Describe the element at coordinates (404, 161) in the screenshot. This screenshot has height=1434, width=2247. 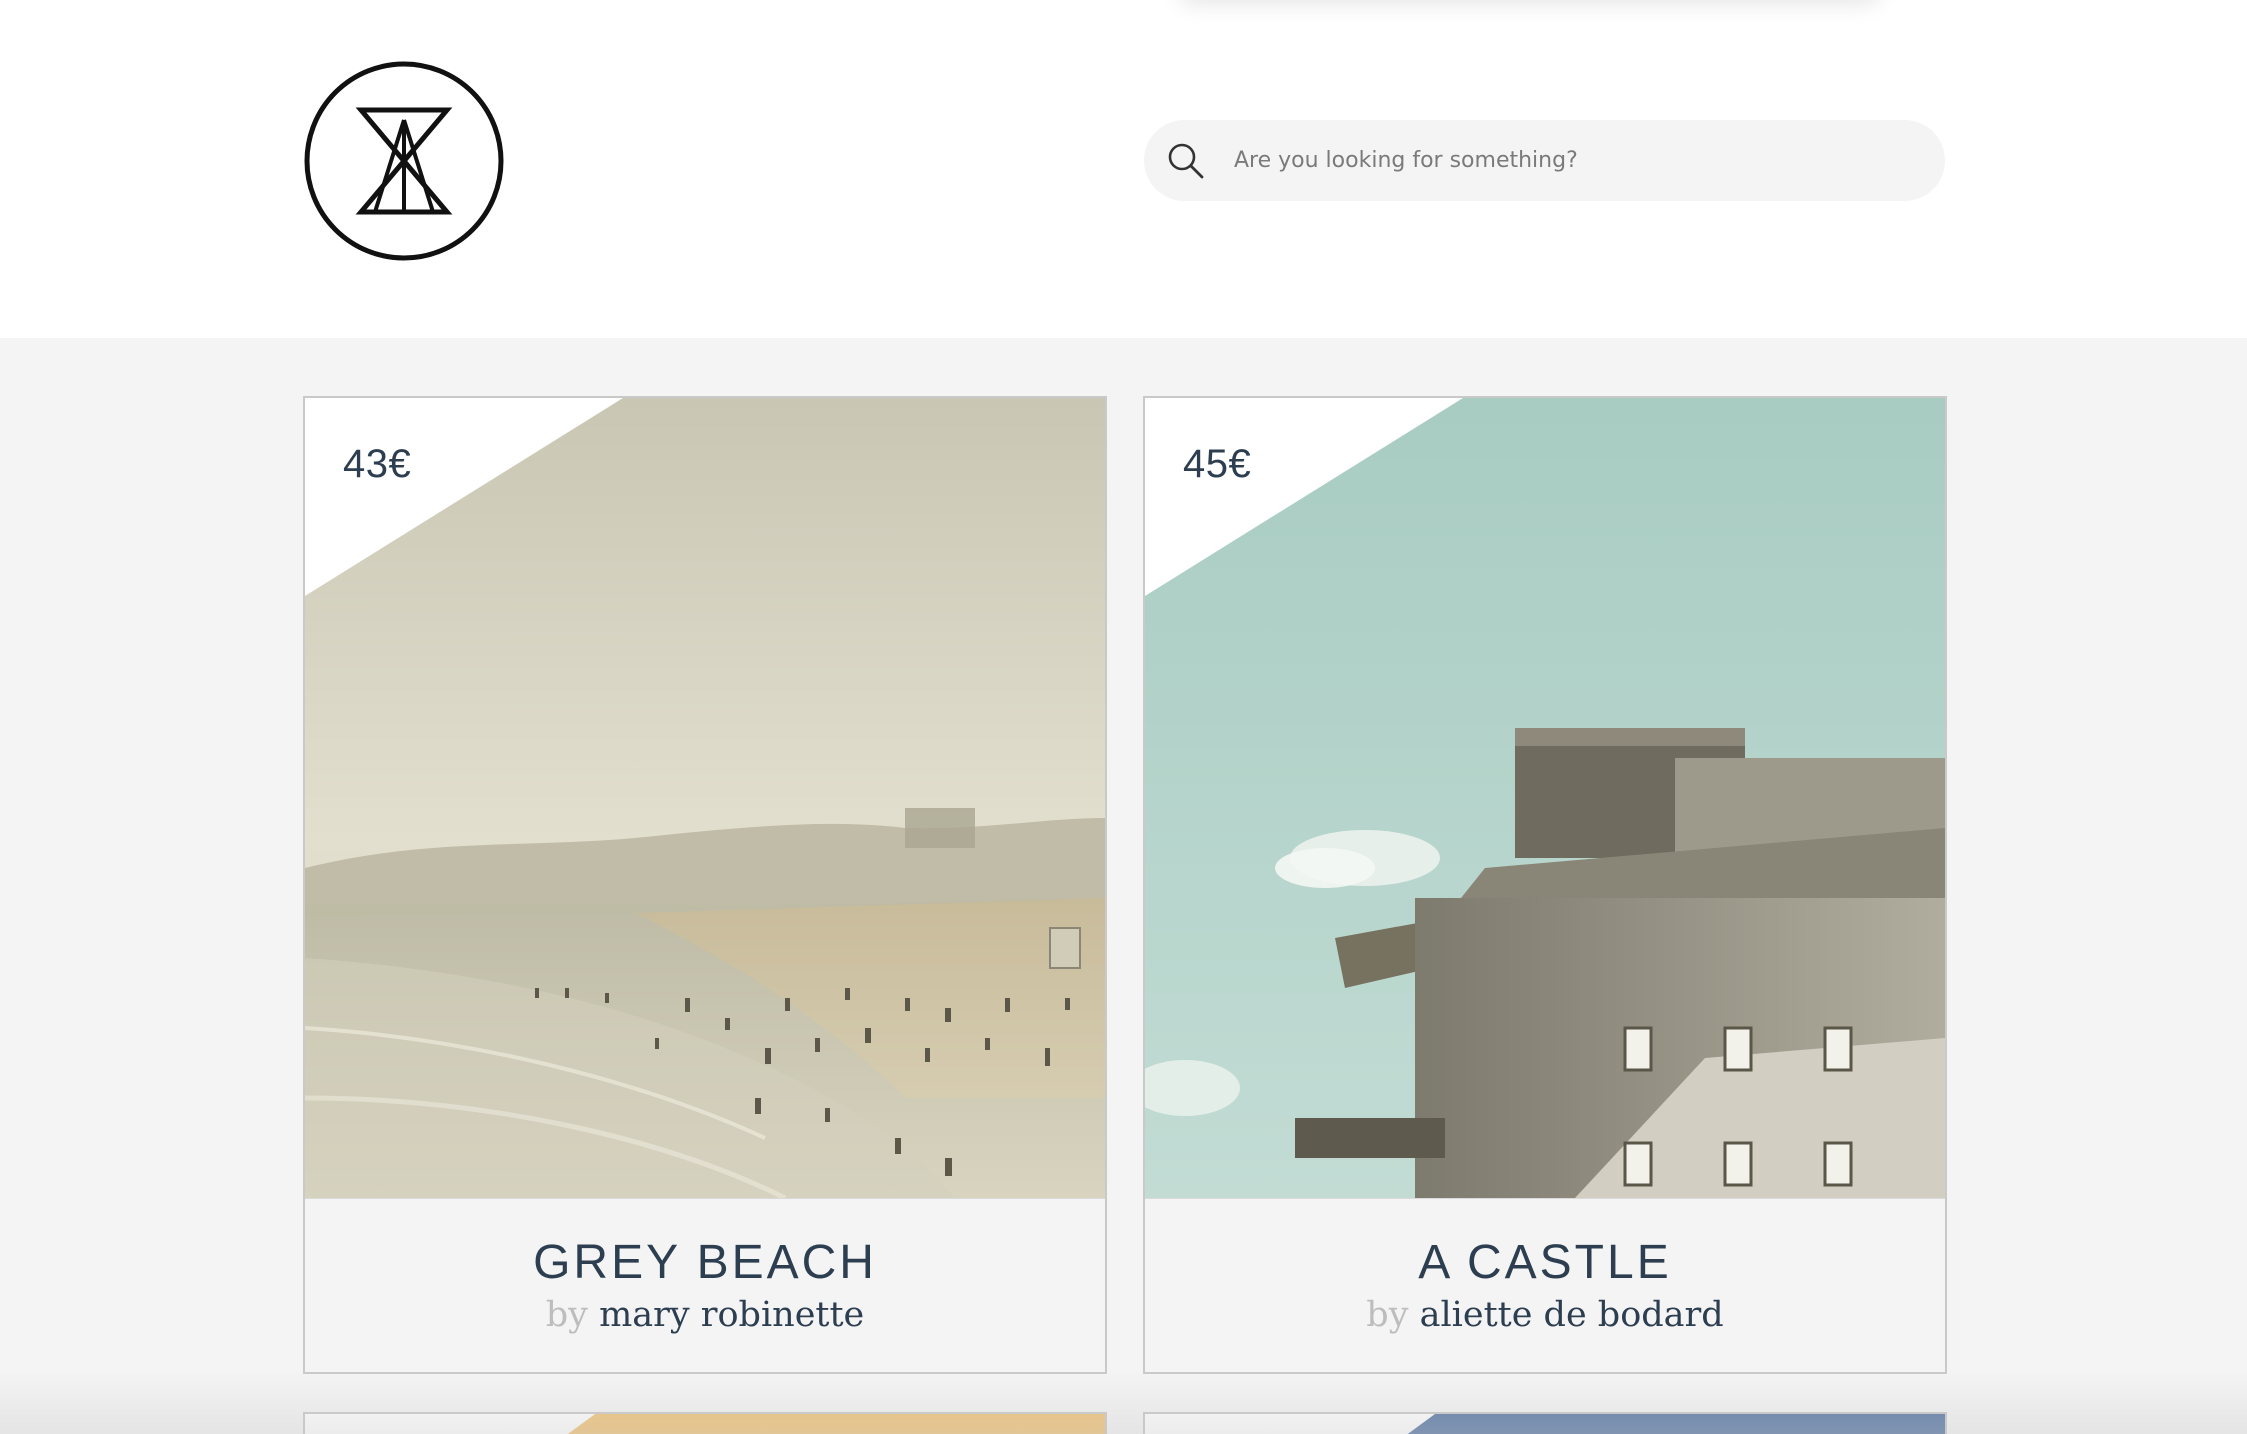
I see `hourglass-logo-icon` at that location.